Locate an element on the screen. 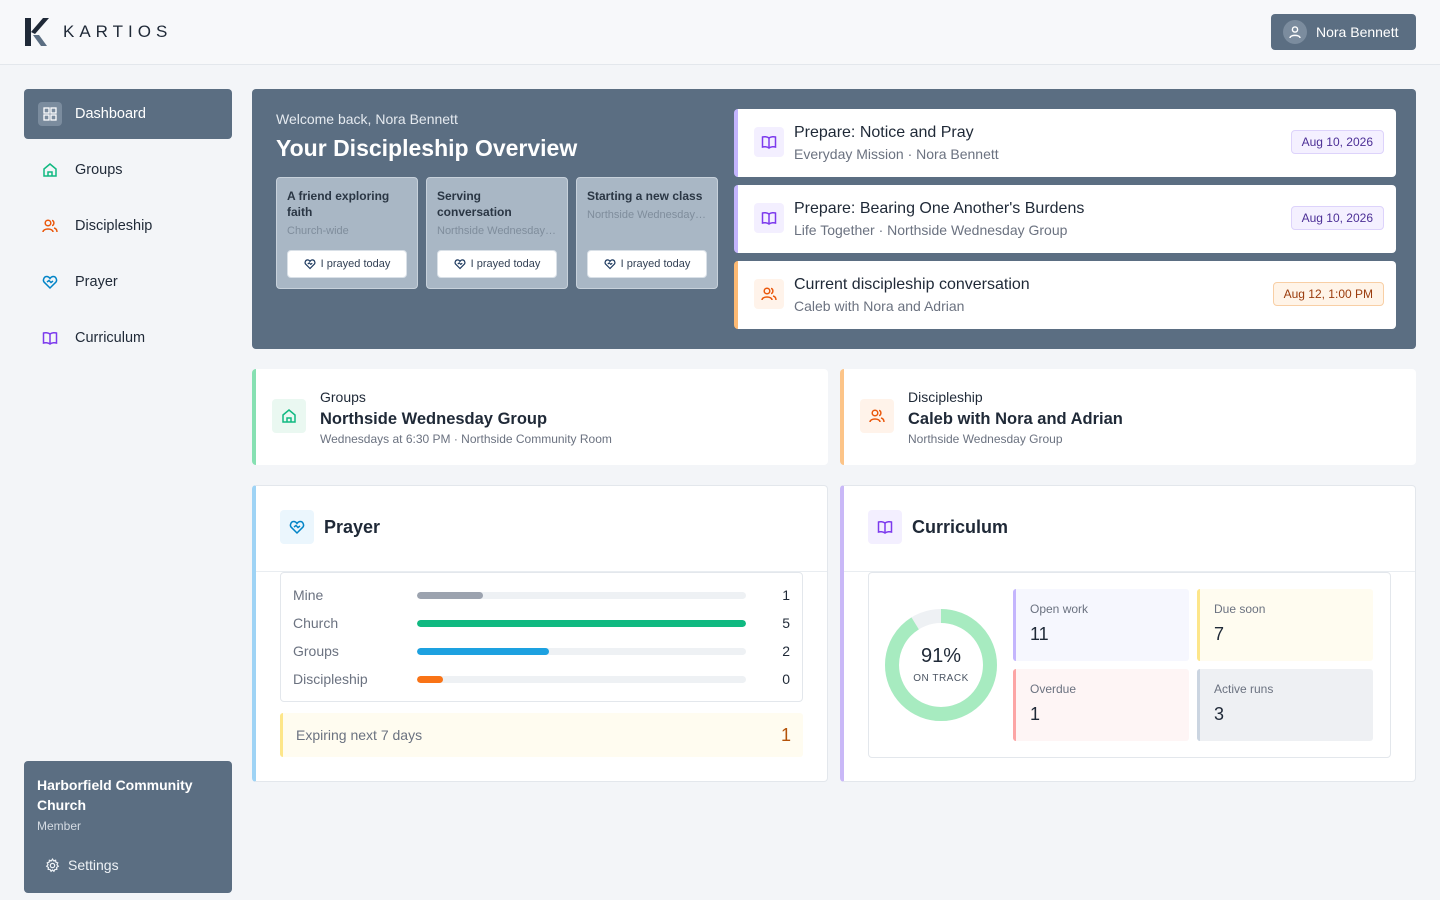 The height and width of the screenshot is (900, 1440). stat-tile-overdue: Overdue 1 is located at coordinates (1101, 705).